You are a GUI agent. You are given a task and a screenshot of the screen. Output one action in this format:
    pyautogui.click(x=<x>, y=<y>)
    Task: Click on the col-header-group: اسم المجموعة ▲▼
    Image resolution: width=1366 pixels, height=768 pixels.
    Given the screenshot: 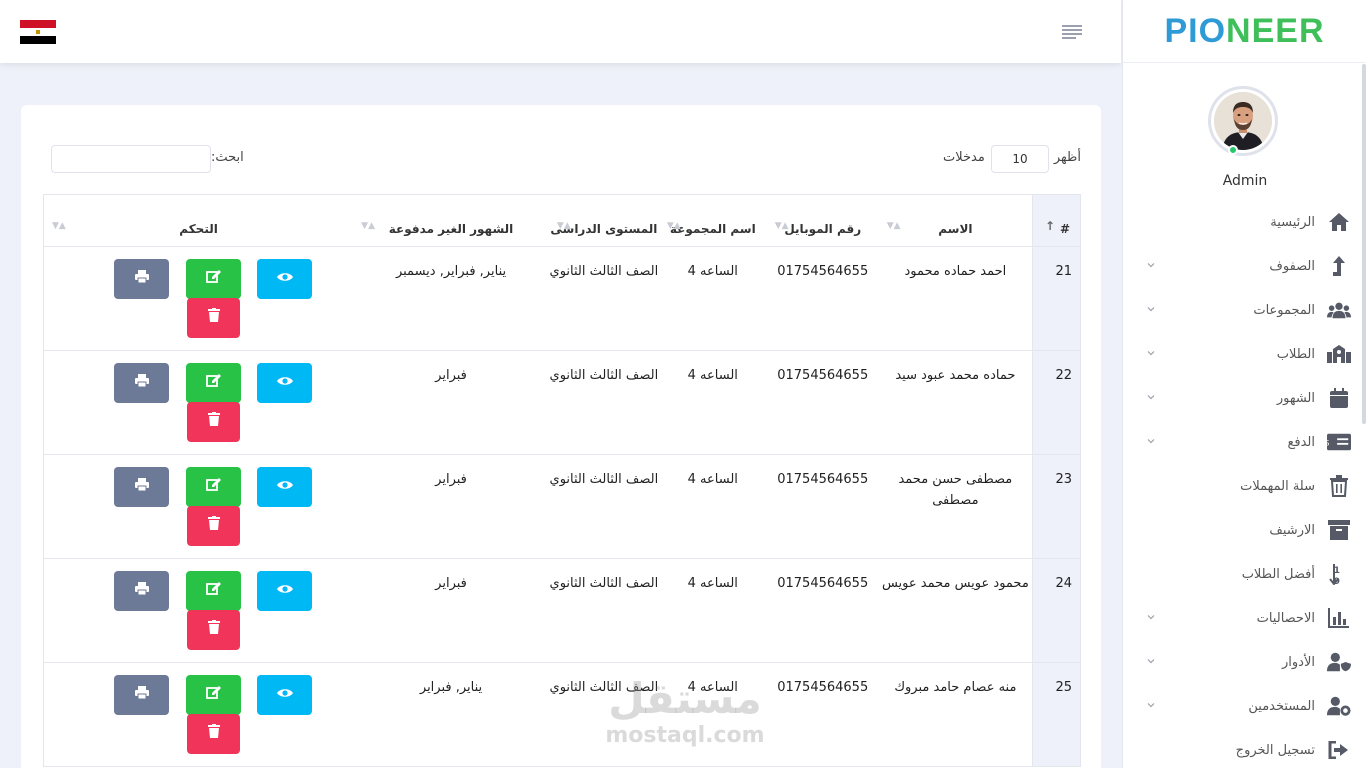 What is the action you would take?
    pyautogui.click(x=712, y=220)
    